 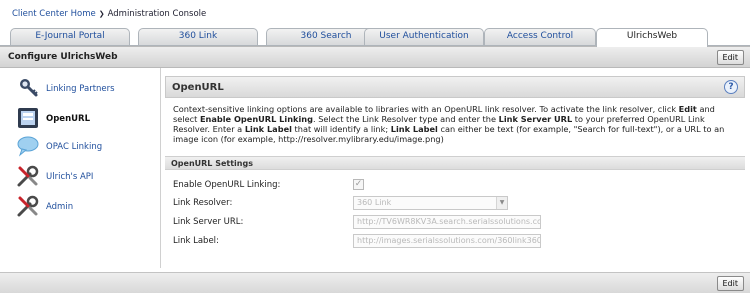 What do you see at coordinates (341, 129) in the screenshot?
I see `description-text: that will identify a link;` at bounding box center [341, 129].